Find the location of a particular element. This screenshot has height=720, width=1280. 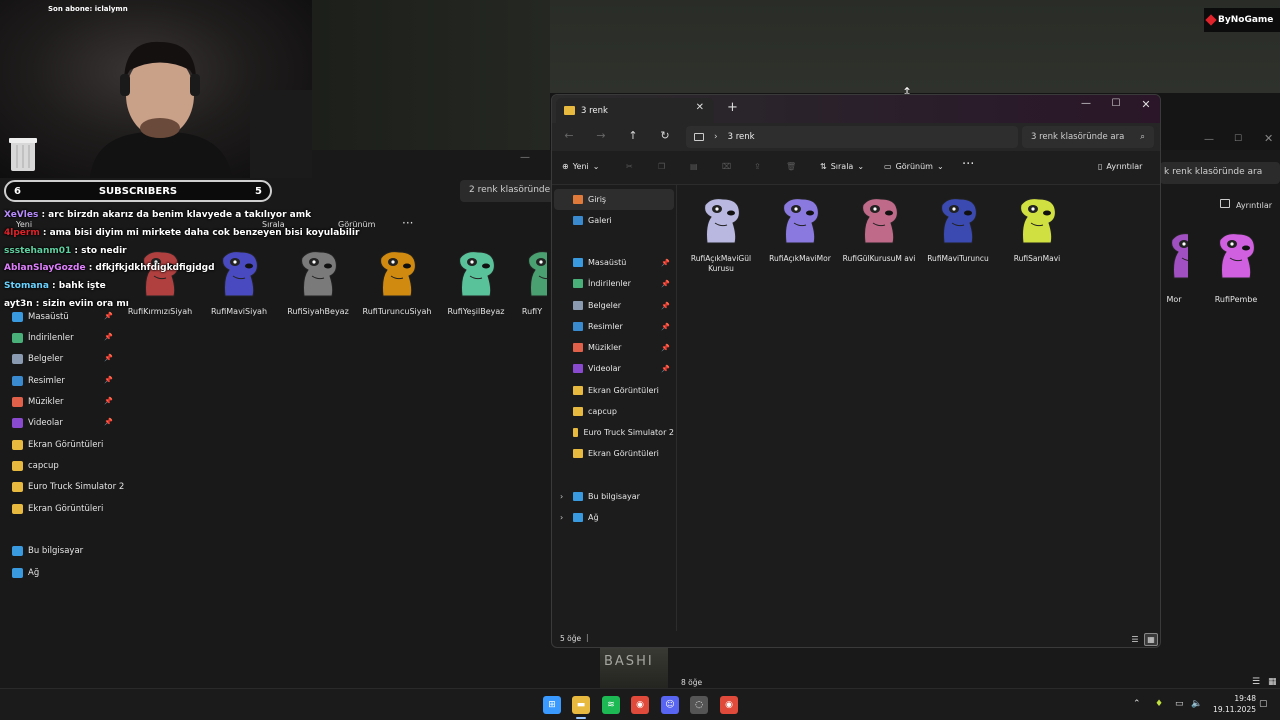

background-sidebar-item: İndirilenler is located at coordinates (43, 338).